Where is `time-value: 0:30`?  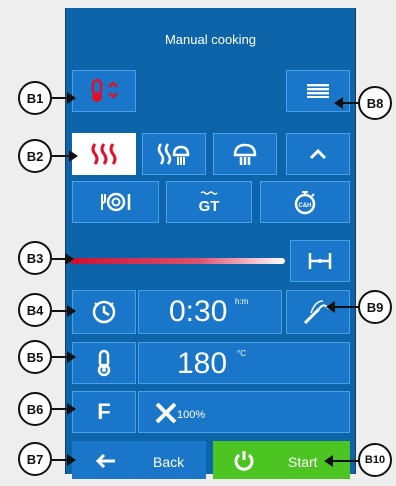
time-value: 0:30 is located at coordinates (198, 311).